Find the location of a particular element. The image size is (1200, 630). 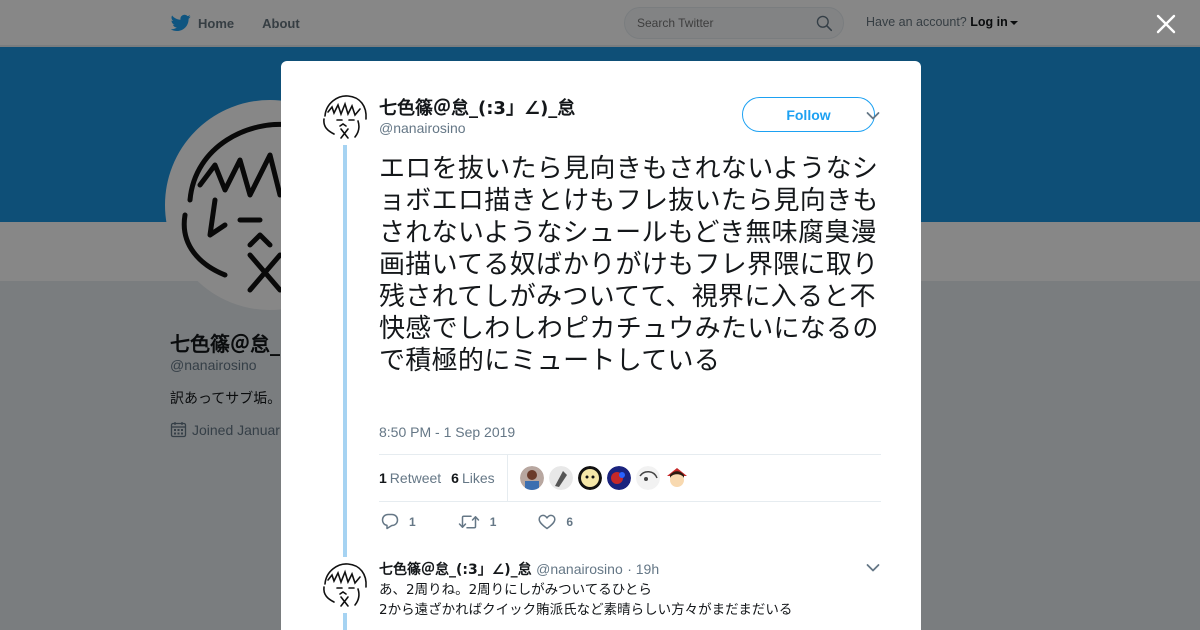

tweet-author-handle: @nanairosino is located at coordinates (422, 128).